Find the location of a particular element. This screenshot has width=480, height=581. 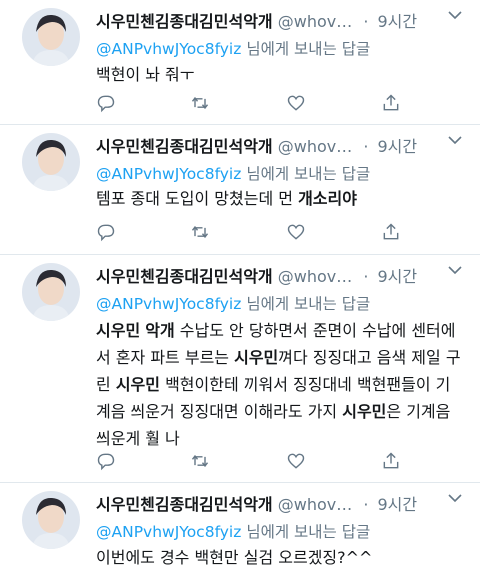

tweet-text: 이번에도 경수 백현만 실검 오르겠징?^^ is located at coordinates (279, 557).